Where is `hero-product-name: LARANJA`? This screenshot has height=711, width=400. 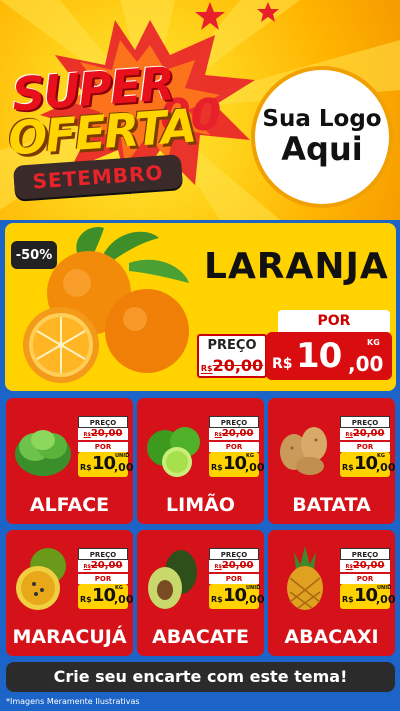
hero-product-name: LARANJA is located at coordinates (296, 266).